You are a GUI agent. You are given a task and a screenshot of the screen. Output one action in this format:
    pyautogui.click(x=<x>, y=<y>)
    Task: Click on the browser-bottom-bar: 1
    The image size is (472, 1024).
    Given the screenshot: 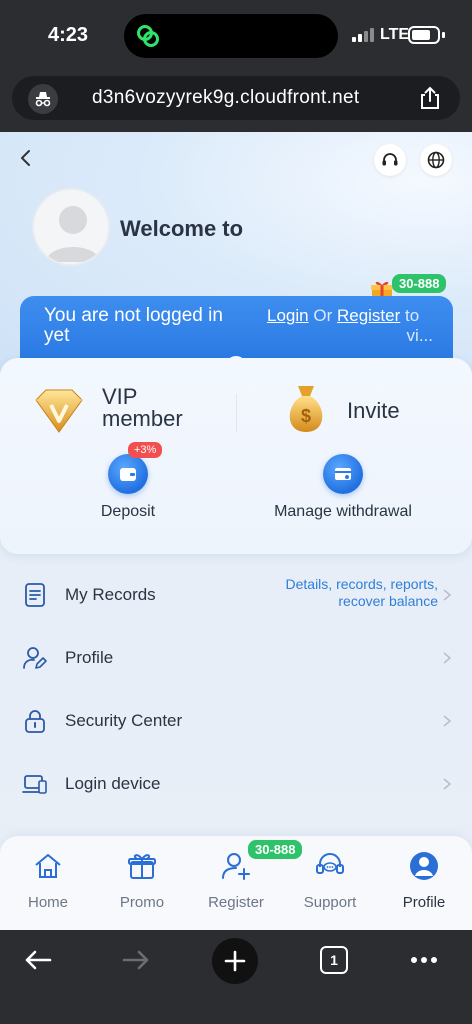 What is the action you would take?
    pyautogui.click(x=236, y=977)
    